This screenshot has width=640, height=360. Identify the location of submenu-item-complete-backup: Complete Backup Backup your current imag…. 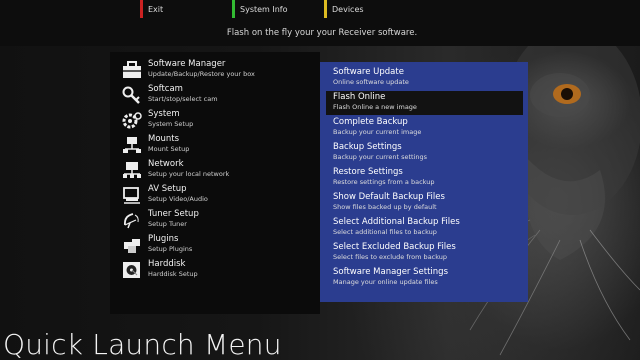
(424, 128).